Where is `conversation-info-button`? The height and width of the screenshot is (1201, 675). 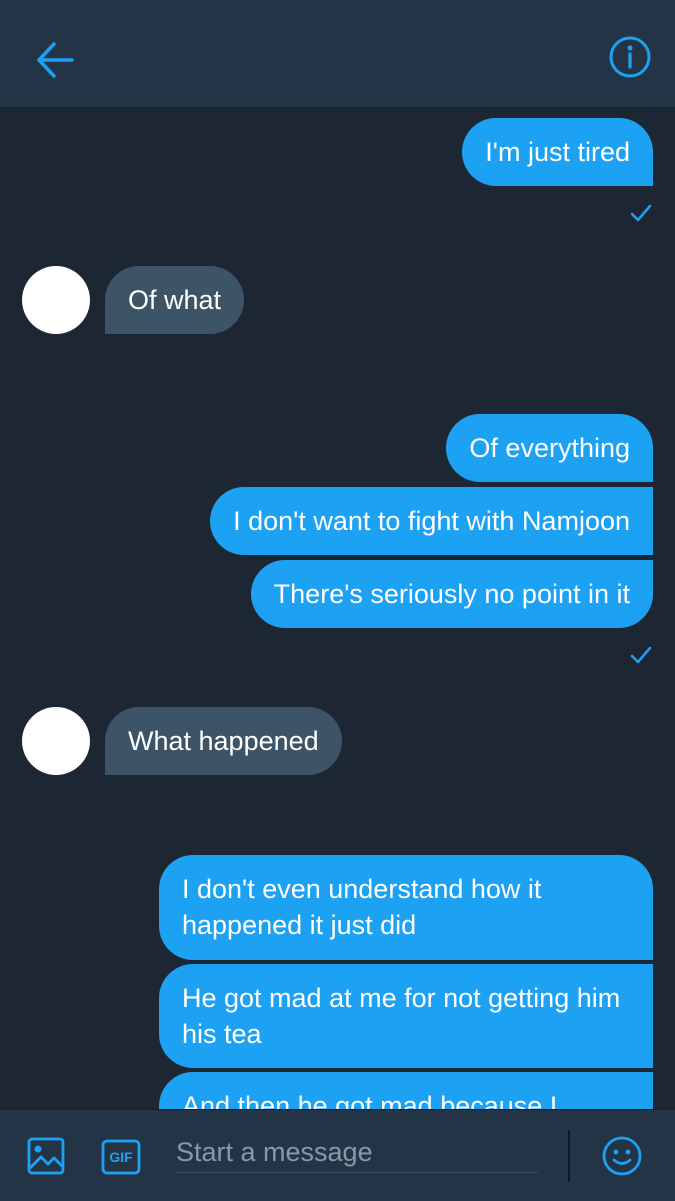 conversation-info-button is located at coordinates (630, 57).